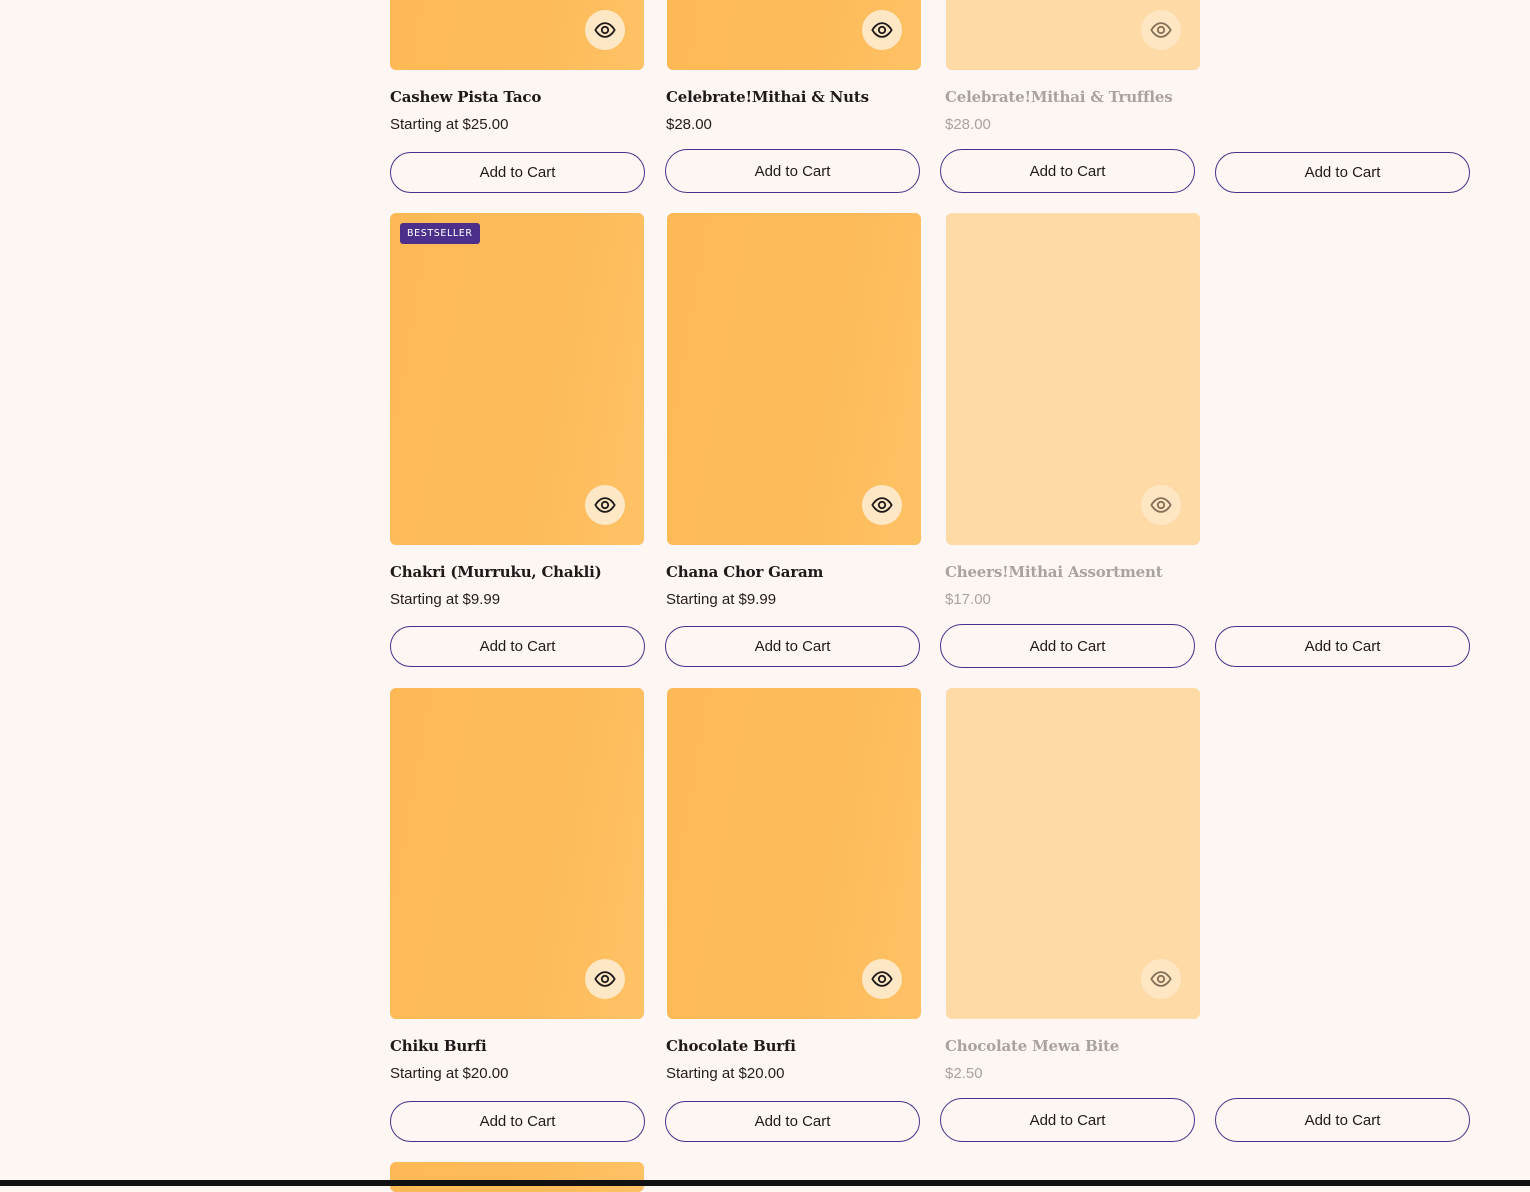 This screenshot has height=1192, width=1530. I want to click on product-price: Starting at $25.00, so click(449, 124).